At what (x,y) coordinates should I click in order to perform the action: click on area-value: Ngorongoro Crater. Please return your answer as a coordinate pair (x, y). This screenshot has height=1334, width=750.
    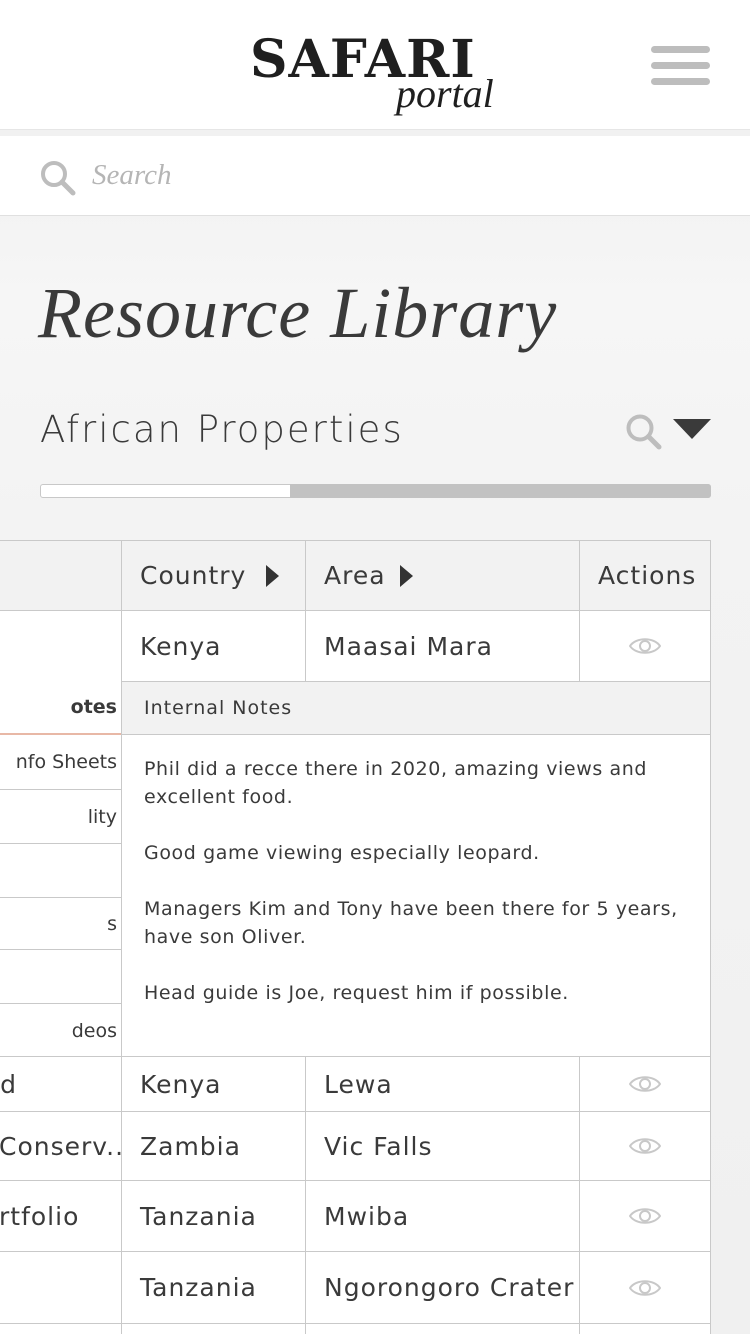
    Looking at the image, I should click on (449, 1287).